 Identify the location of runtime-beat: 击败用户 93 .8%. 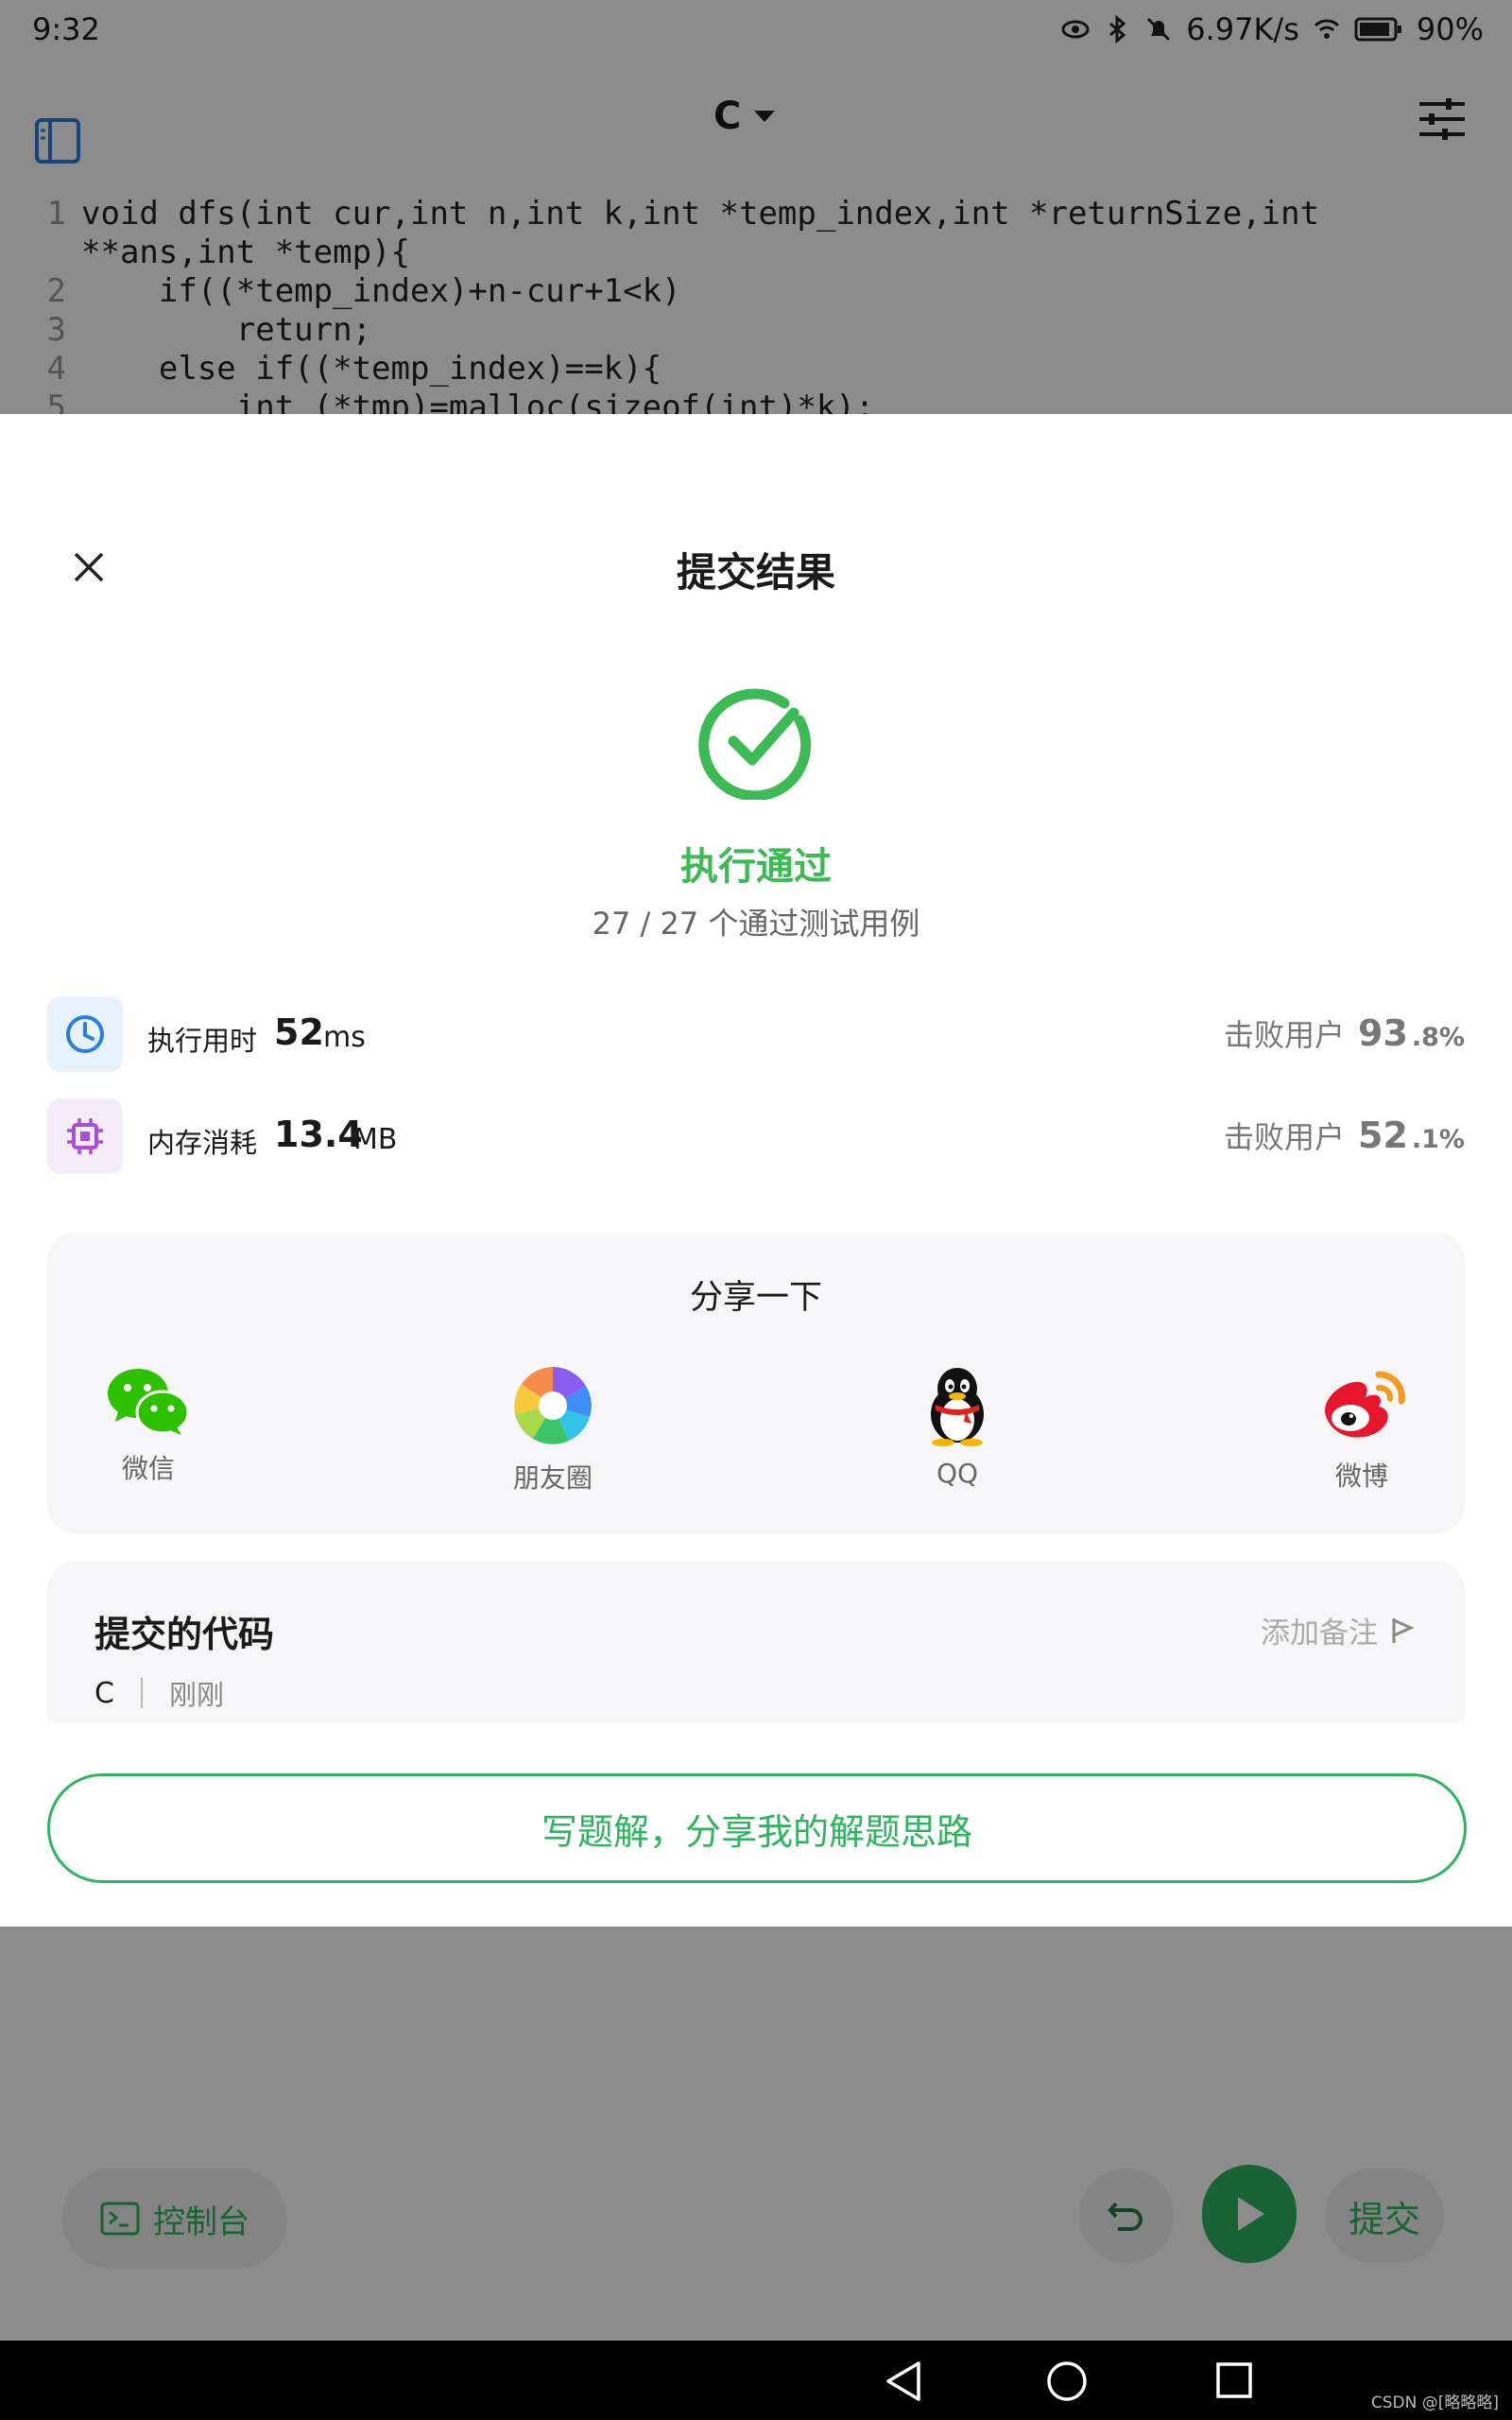
(1344, 1033).